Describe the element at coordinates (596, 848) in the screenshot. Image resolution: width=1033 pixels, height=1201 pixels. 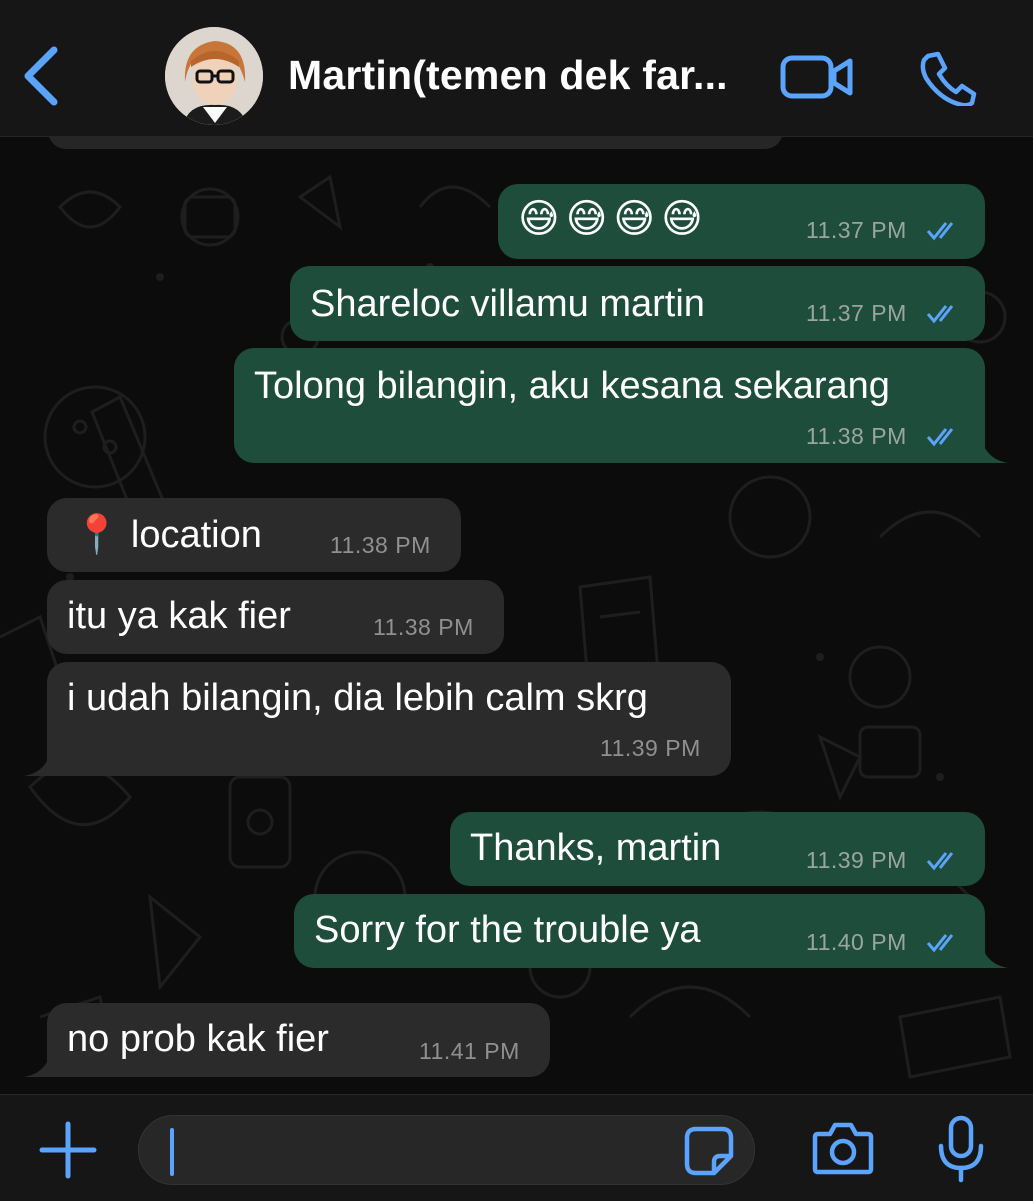
I see `message-text: Thanks, martin` at that location.